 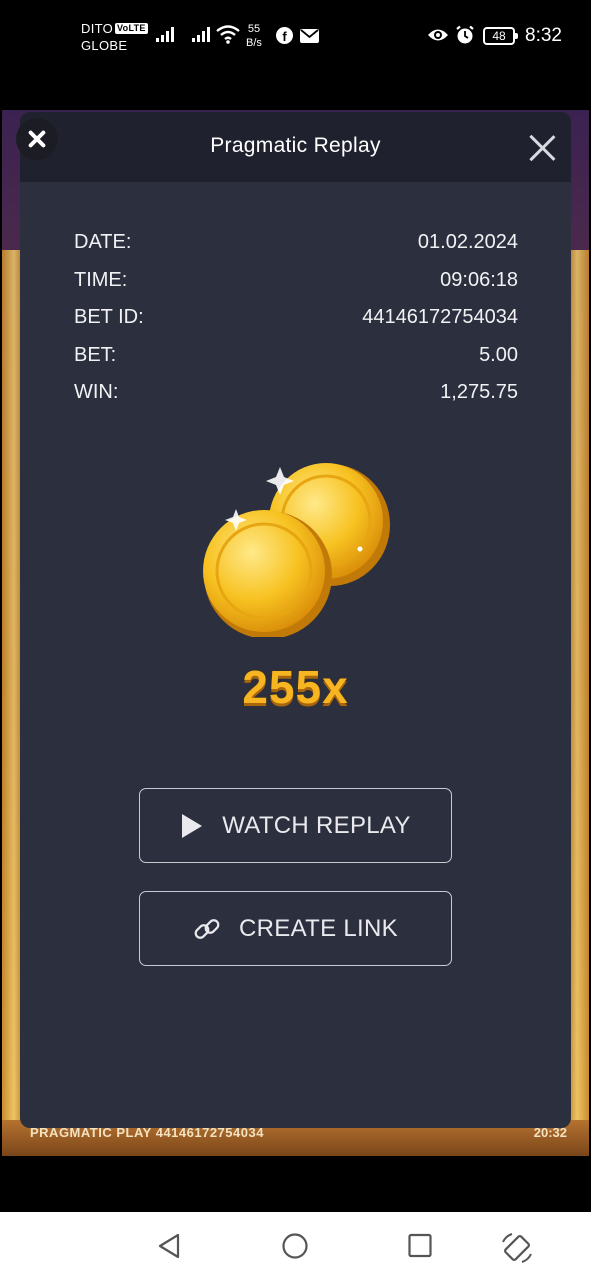 I want to click on network-speed-value: 55, so click(x=254, y=29).